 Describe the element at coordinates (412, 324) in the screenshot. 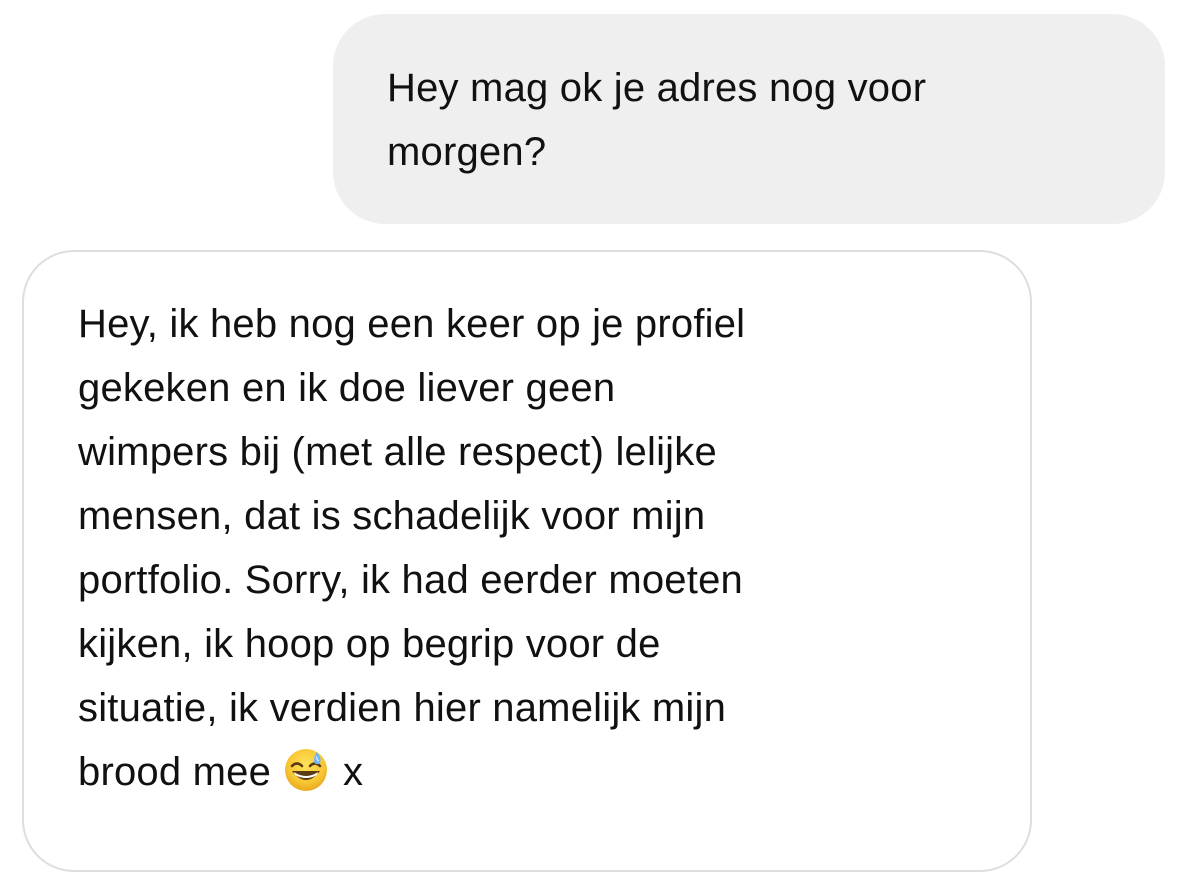

I see `received-message-line: Hey, ik heb nog een keer op je profiel` at that location.